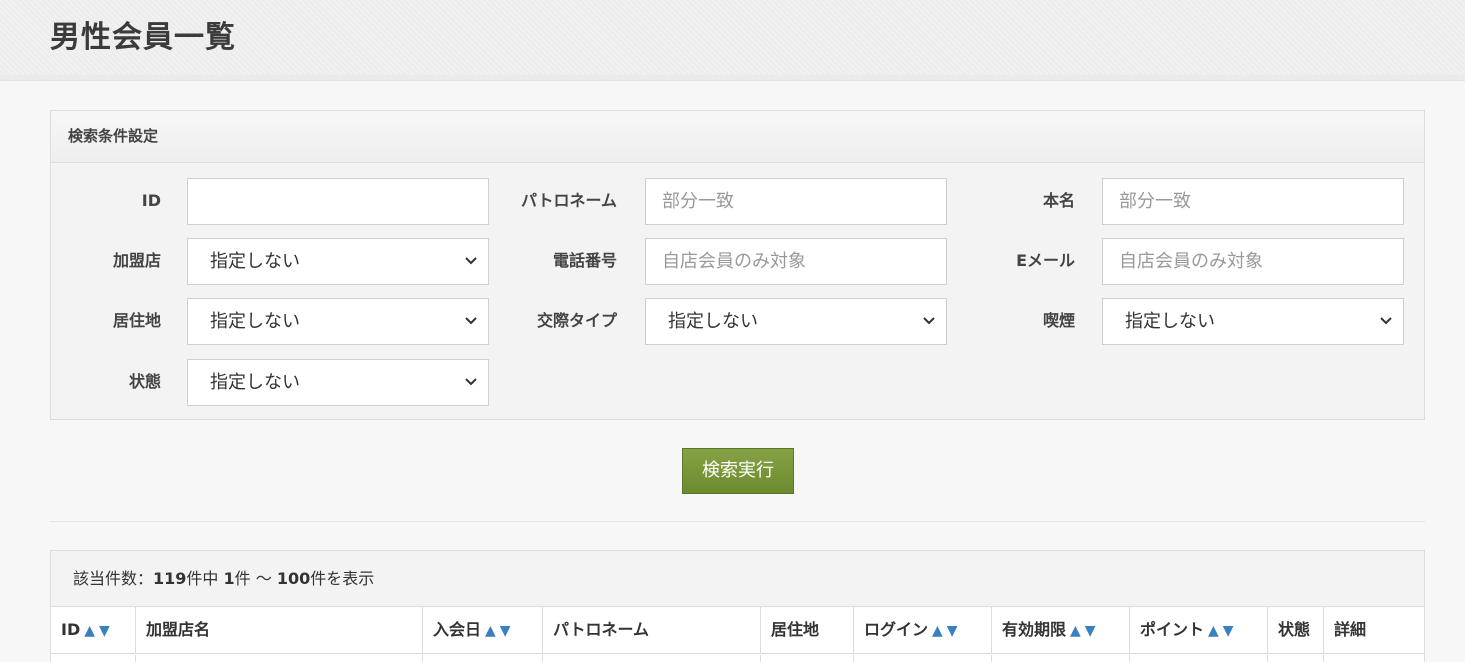 This screenshot has height=662, width=1465. Describe the element at coordinates (136, 320) in the screenshot. I see `residence-label: 居住地` at that location.